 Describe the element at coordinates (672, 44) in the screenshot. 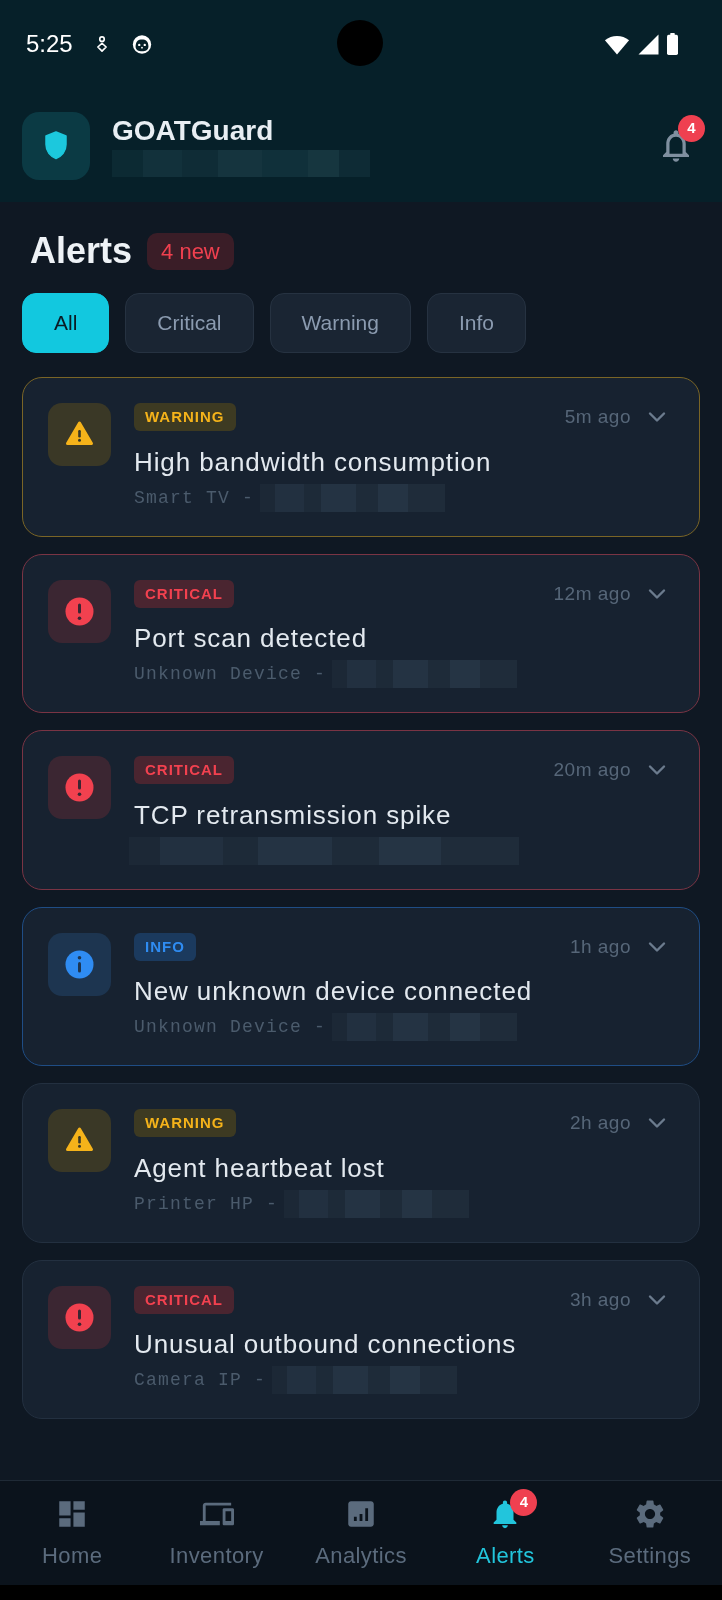

I see `battery-icon` at that location.